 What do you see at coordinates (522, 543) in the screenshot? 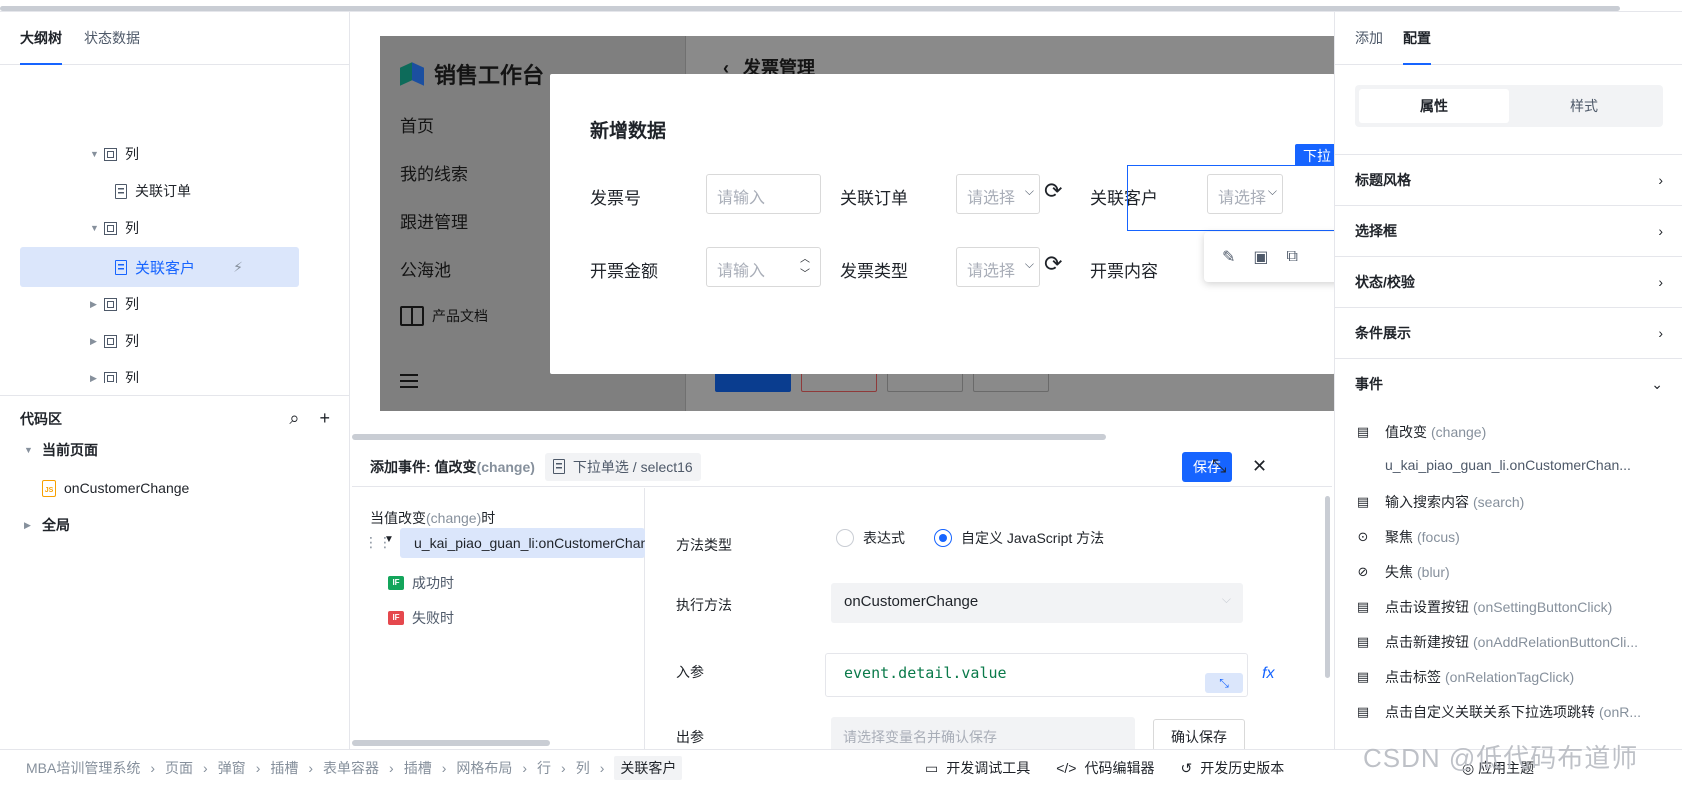
I see `function-node: u_kai_piao_guan_li:onCustomerChange` at bounding box center [522, 543].